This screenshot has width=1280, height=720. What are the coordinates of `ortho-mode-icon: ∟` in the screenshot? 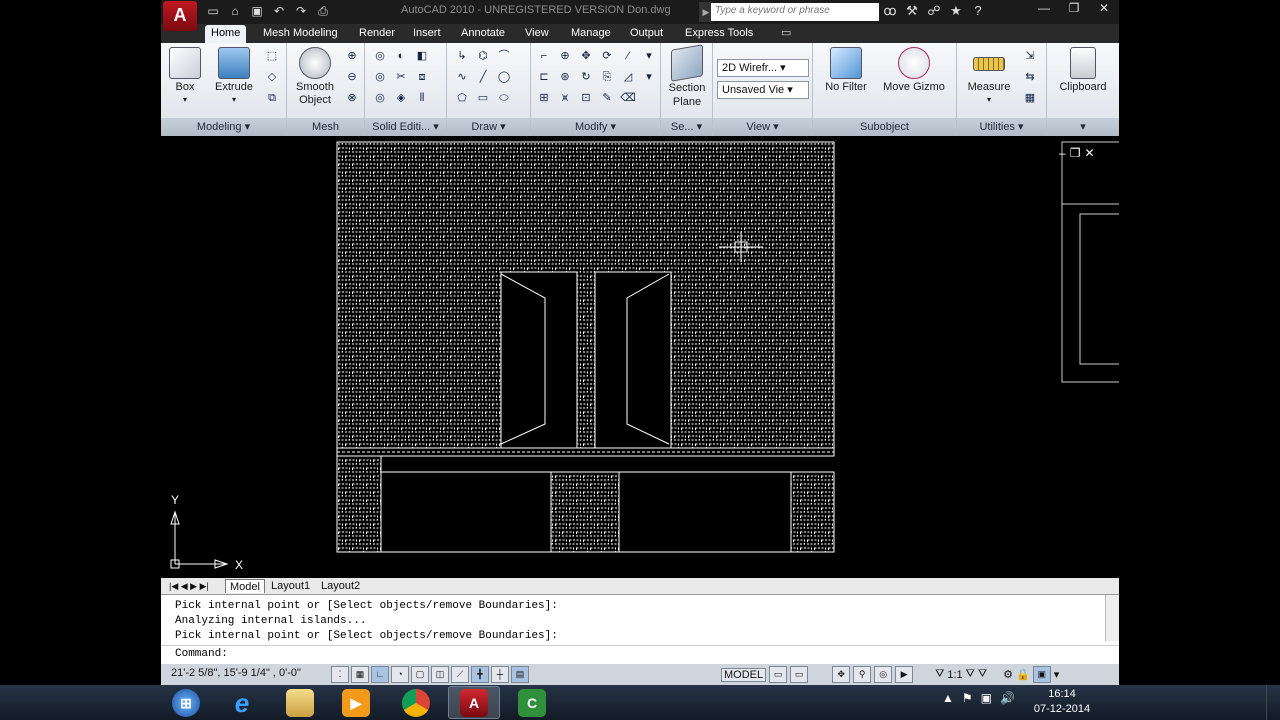 It's located at (380, 674).